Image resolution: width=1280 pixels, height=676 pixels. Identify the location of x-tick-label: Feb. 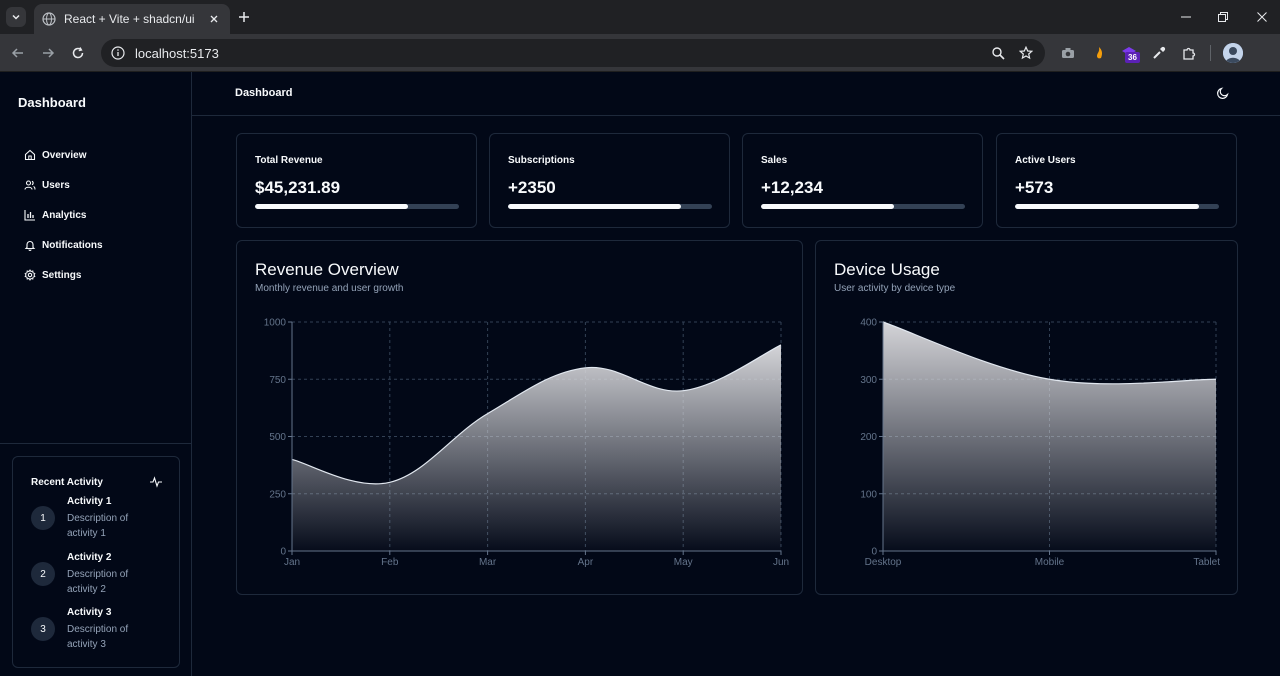
(390, 562).